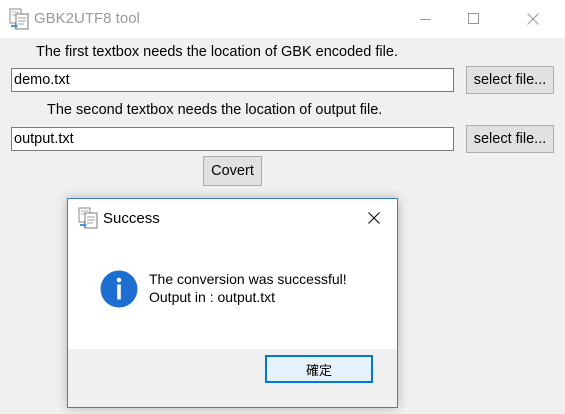 The height and width of the screenshot is (414, 565). Describe the element at coordinates (119, 289) in the screenshot. I see `information-icon` at that location.